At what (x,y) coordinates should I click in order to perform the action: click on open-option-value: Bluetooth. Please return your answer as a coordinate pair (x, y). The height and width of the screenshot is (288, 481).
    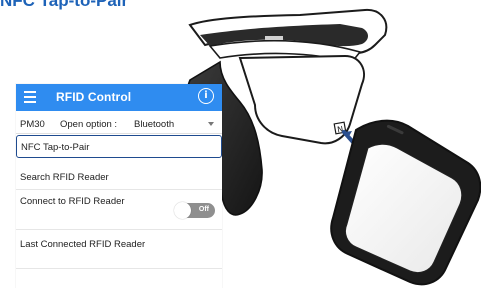
    Looking at the image, I should click on (154, 124).